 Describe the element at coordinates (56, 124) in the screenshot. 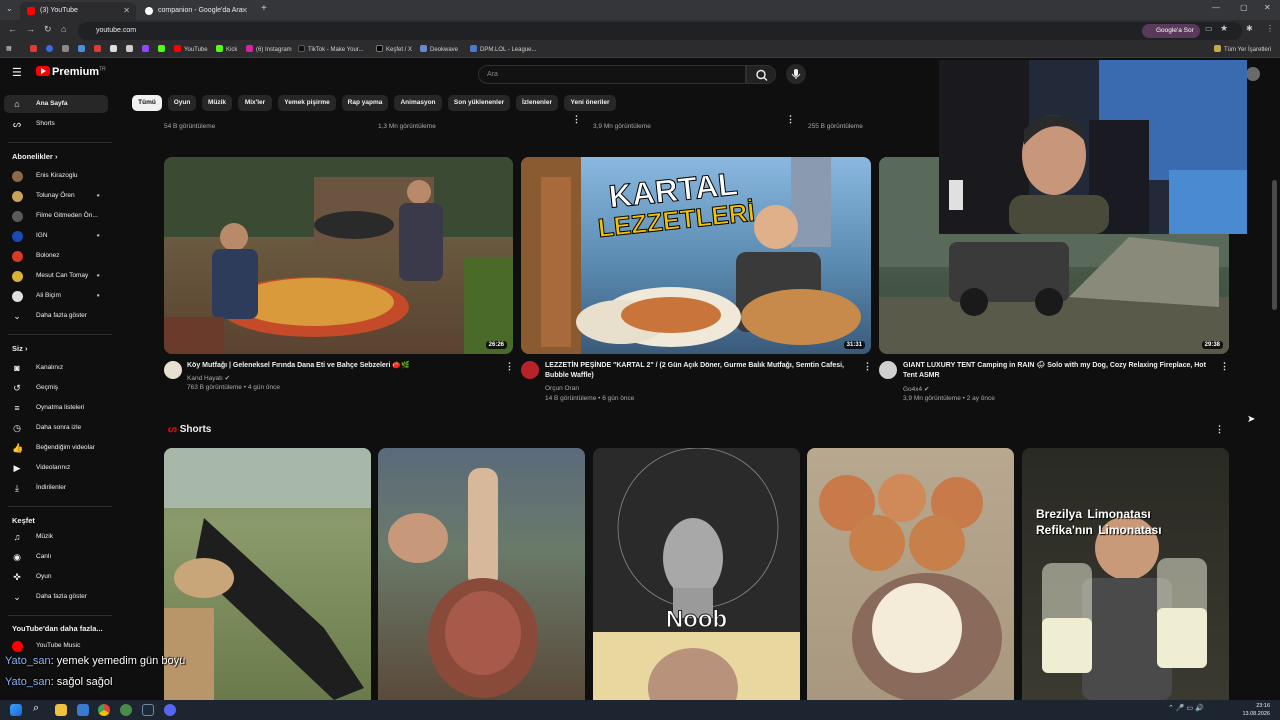

I see `sidebar-item-shorts: ᔕ Shorts` at that location.